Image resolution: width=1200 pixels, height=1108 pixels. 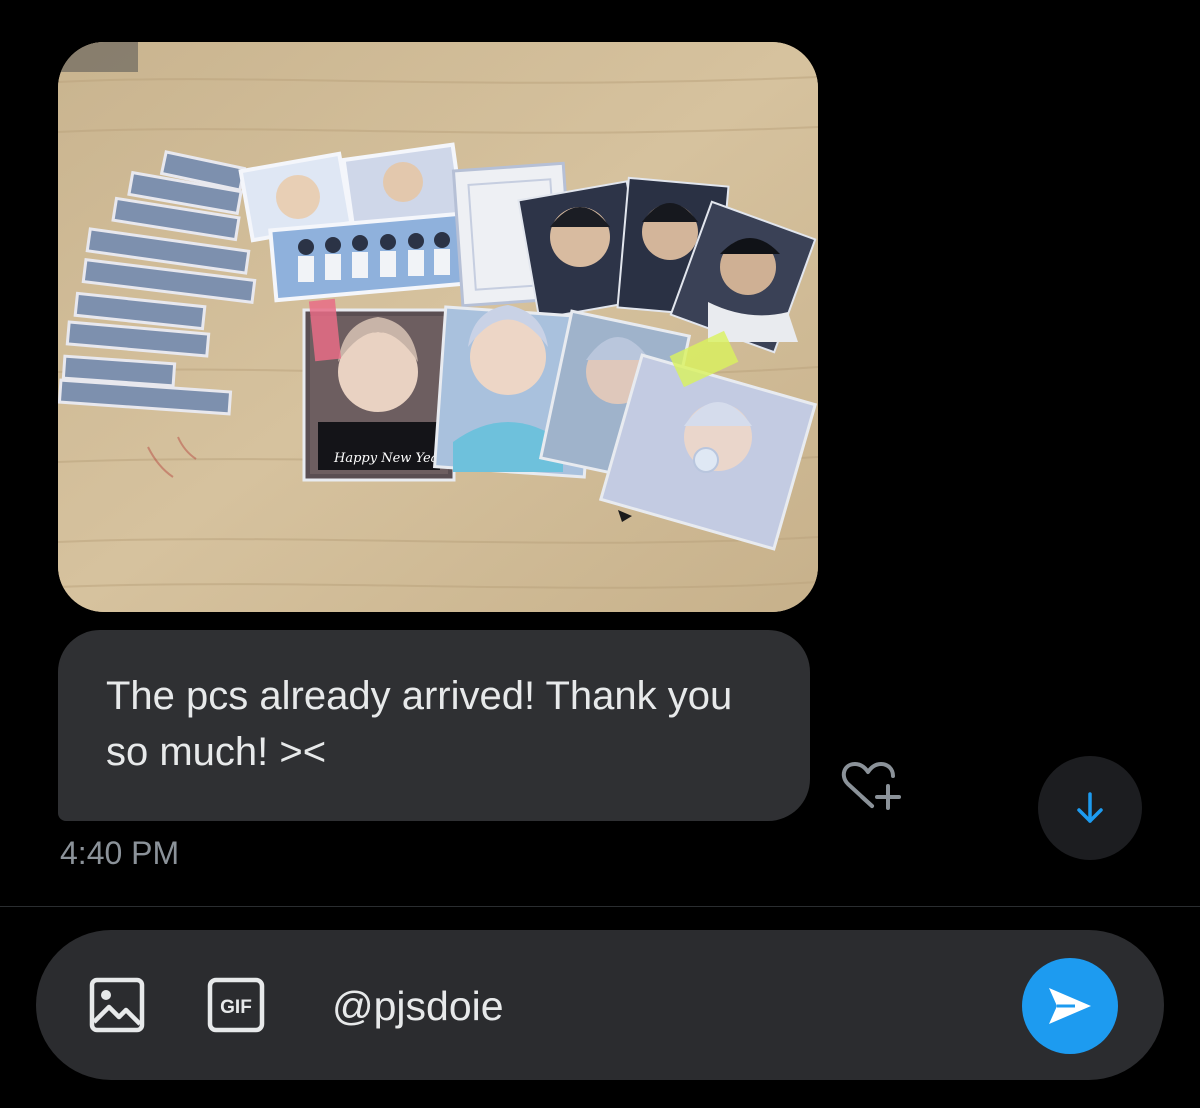 I want to click on gif-icon: GIF, so click(x=236, y=1005).